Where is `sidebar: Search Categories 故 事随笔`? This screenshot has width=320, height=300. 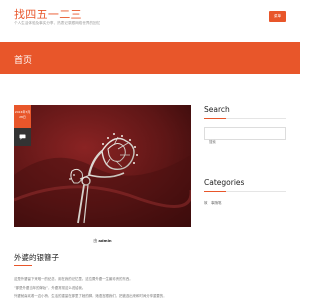
sidebar: Search Categories 故 事随笔 is located at coordinates (245, 155).